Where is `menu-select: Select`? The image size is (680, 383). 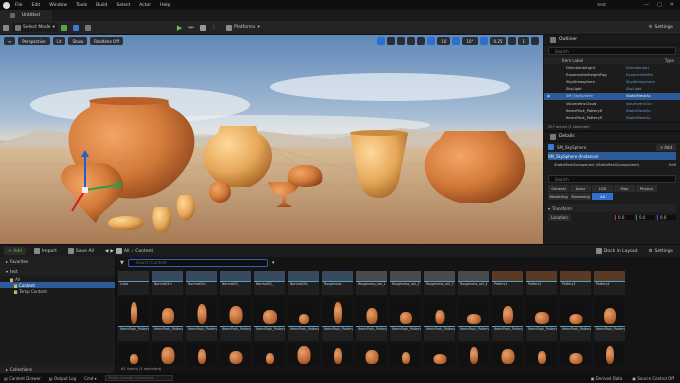 menu-select: Select is located at coordinates (123, 5).